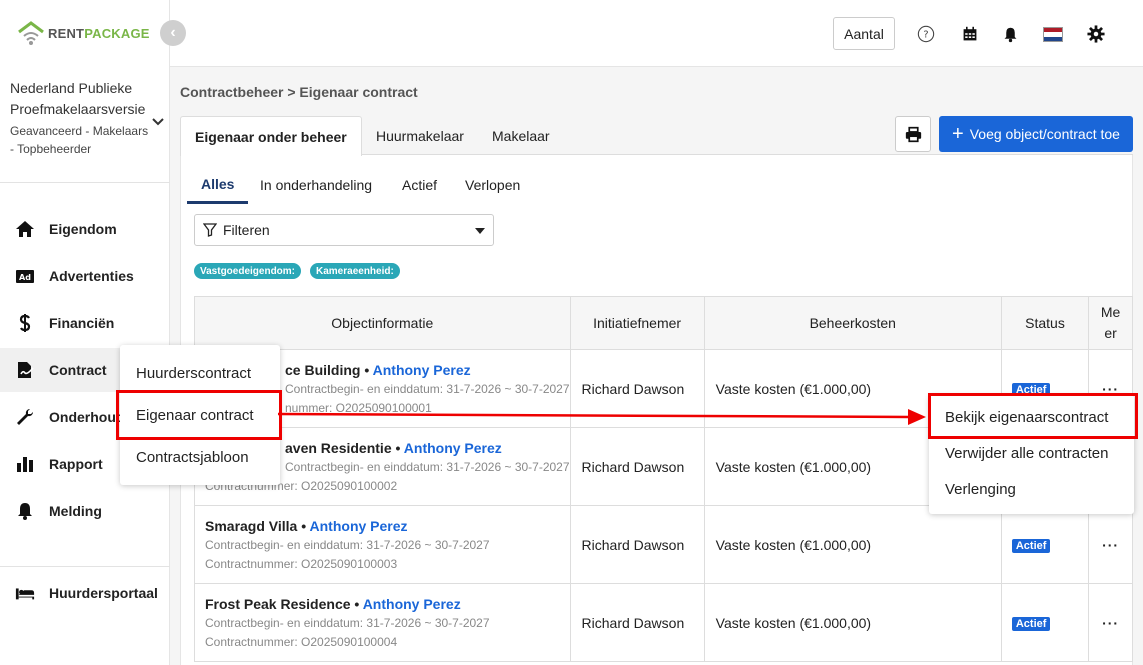 This screenshot has width=1143, height=665. What do you see at coordinates (192, 457) in the screenshot?
I see `menu-item-contractsjabloon: Contractsjabloon` at bounding box center [192, 457].